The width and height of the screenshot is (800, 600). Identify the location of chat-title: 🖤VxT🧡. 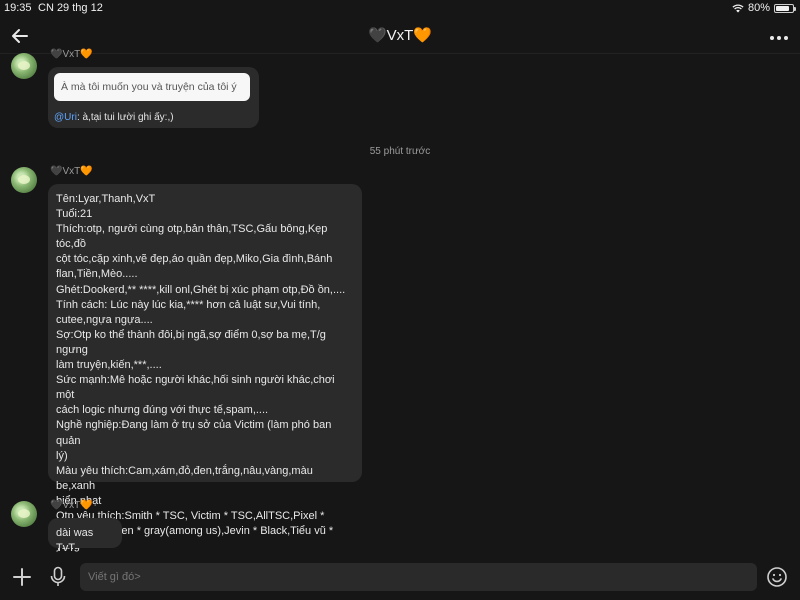
(400, 35).